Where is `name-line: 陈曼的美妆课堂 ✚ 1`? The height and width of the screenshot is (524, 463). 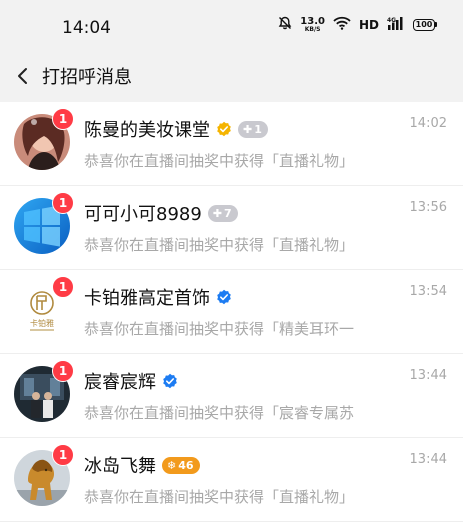
name-line: 陈曼的美妆课堂 ✚ 1 is located at coordinates (176, 129).